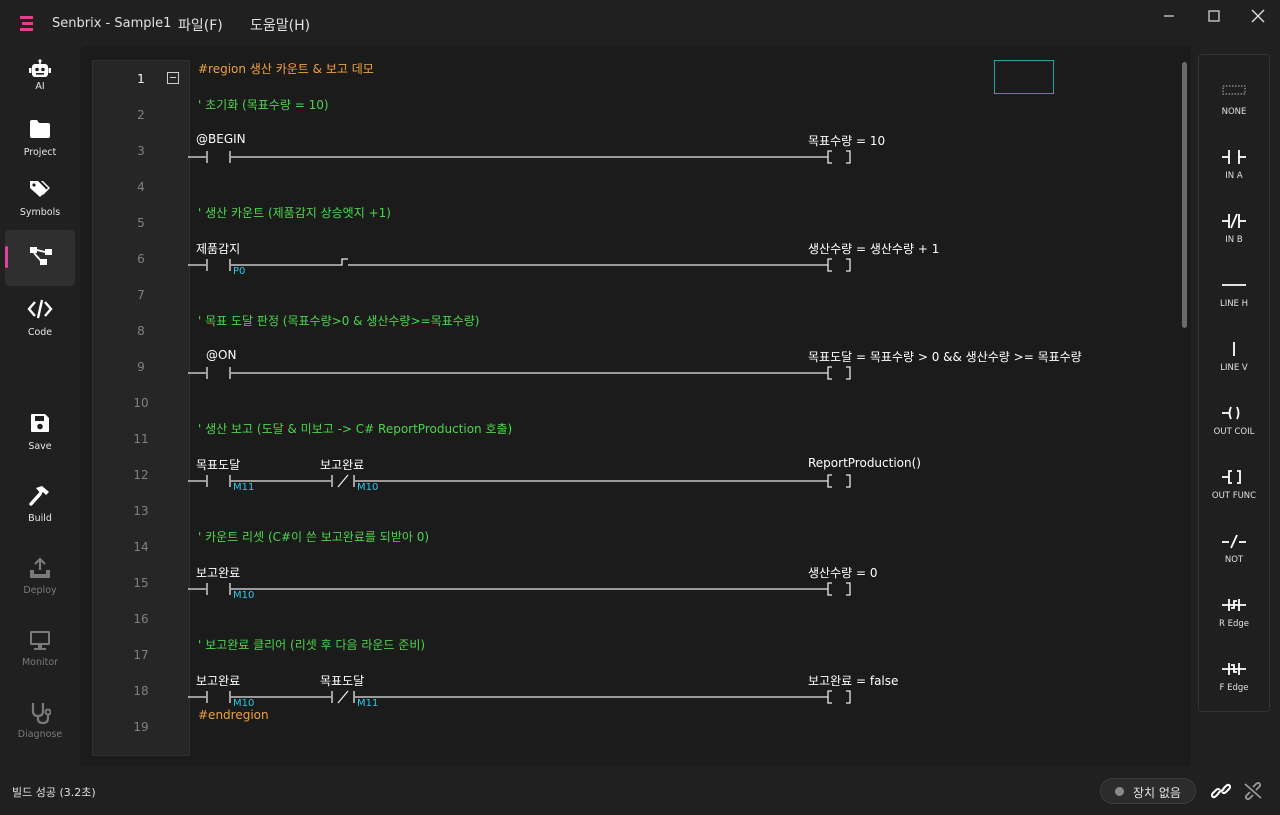 The image size is (1280, 815). I want to click on falling-edge-icon, so click(1234, 669).